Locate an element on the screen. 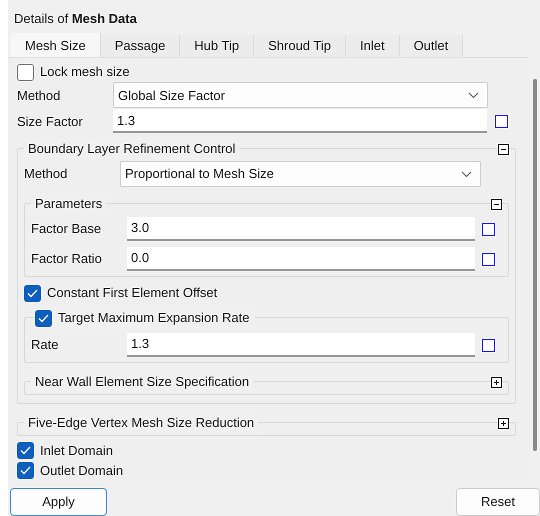 The height and width of the screenshot is (516, 540). tab: Shroud Tip is located at coordinates (300, 46).